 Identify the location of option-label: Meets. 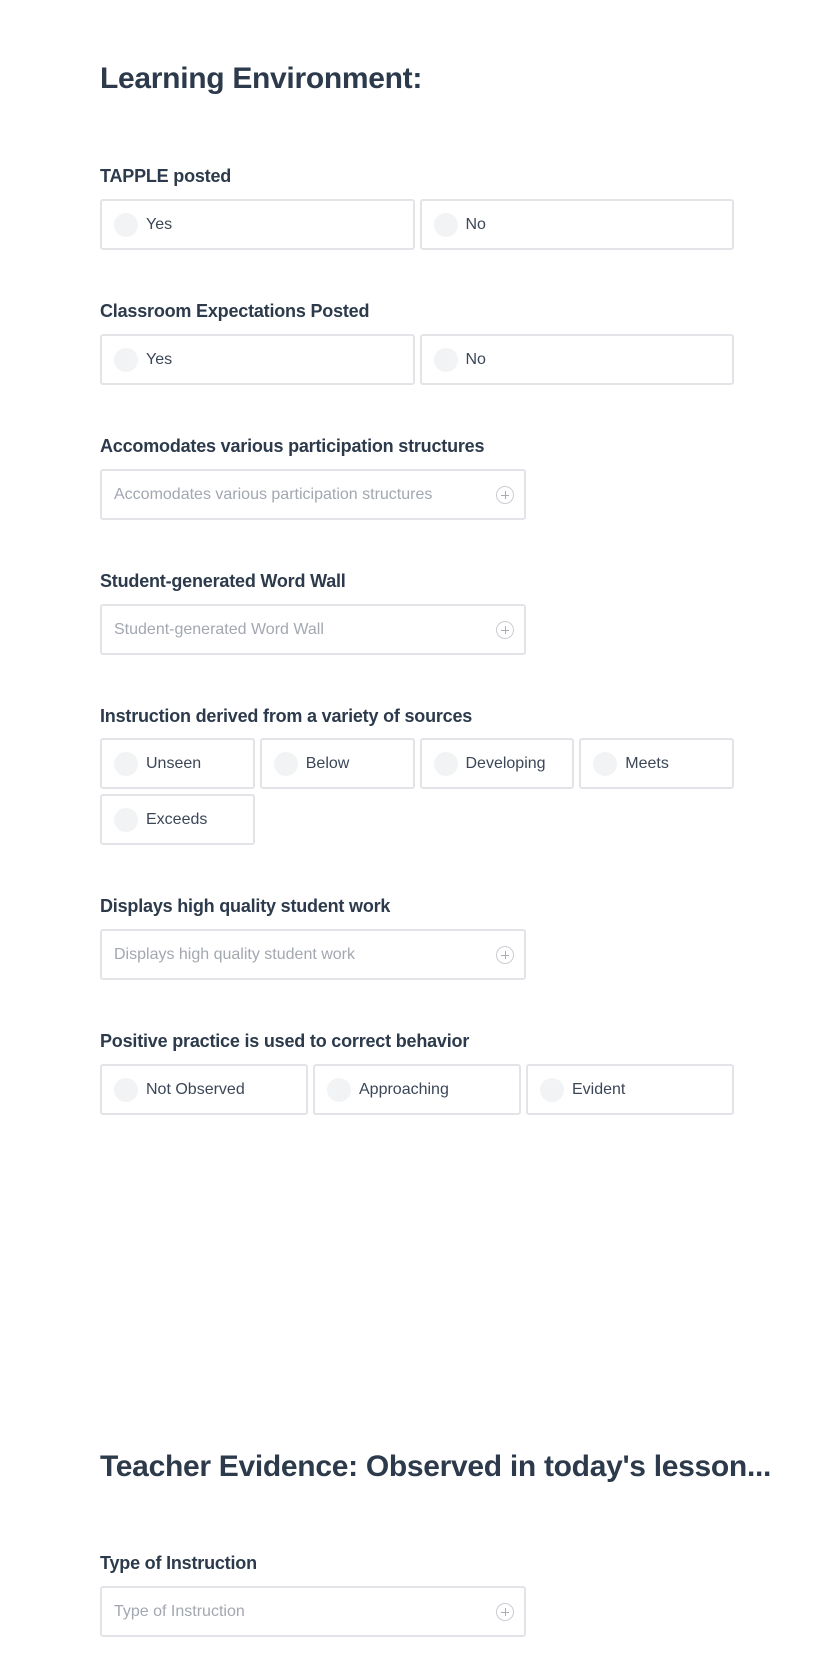
(647, 763).